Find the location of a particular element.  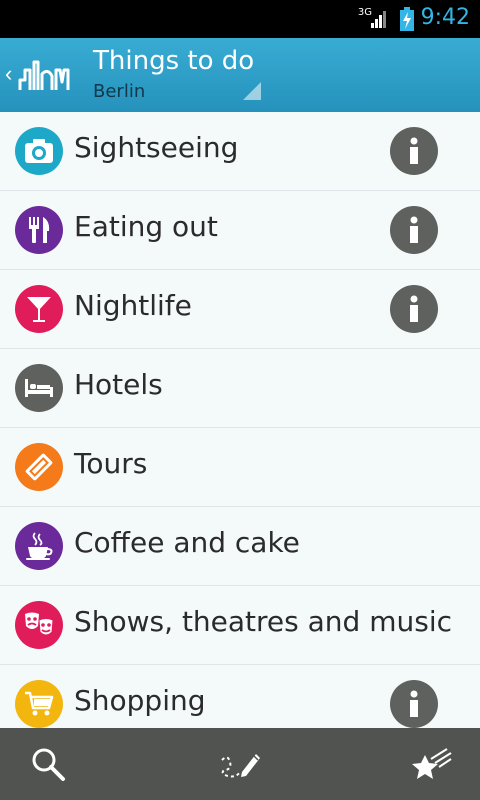

list-item-coffee-and-cake: Coffee and cake is located at coordinates (240, 546).